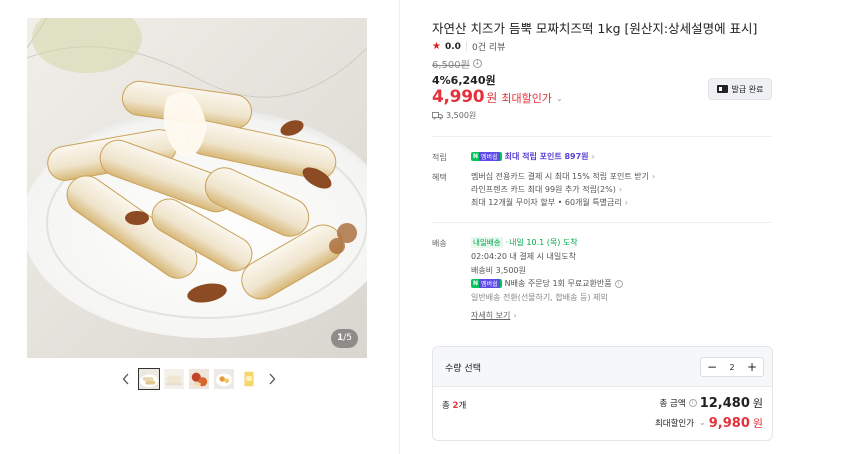  Describe the element at coordinates (461, 115) in the screenshot. I see `shipping-cost-value: 3,500원` at that location.